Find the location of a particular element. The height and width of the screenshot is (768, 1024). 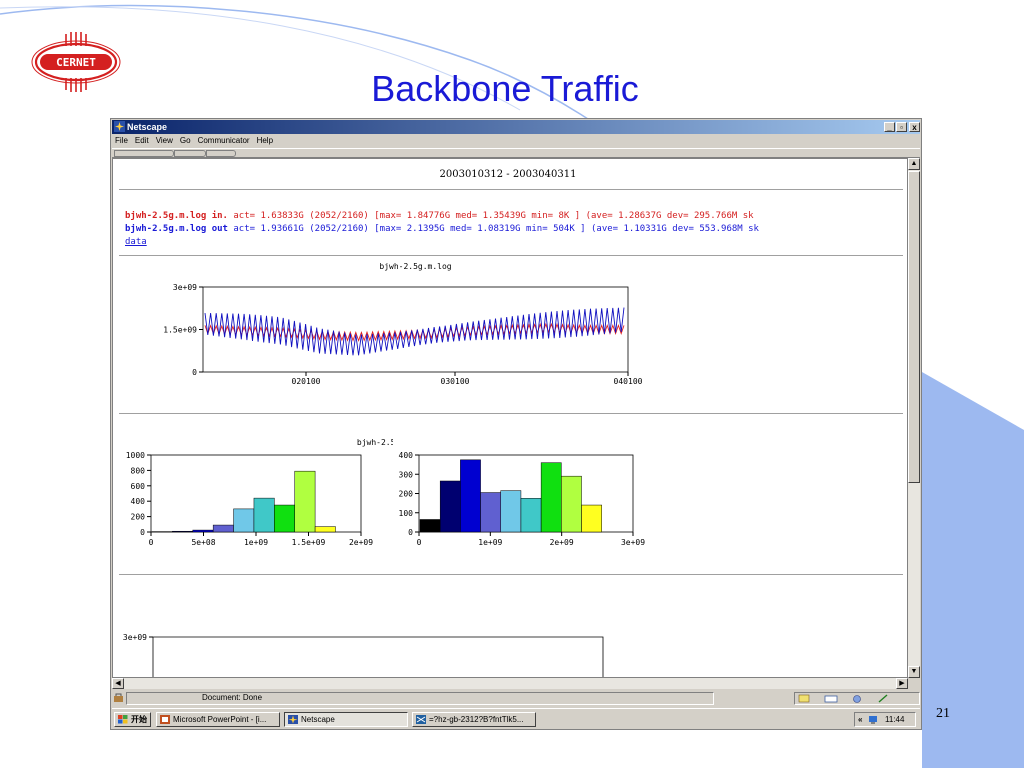

taskbar-item-netscape: Netscape is located at coordinates (346, 719).